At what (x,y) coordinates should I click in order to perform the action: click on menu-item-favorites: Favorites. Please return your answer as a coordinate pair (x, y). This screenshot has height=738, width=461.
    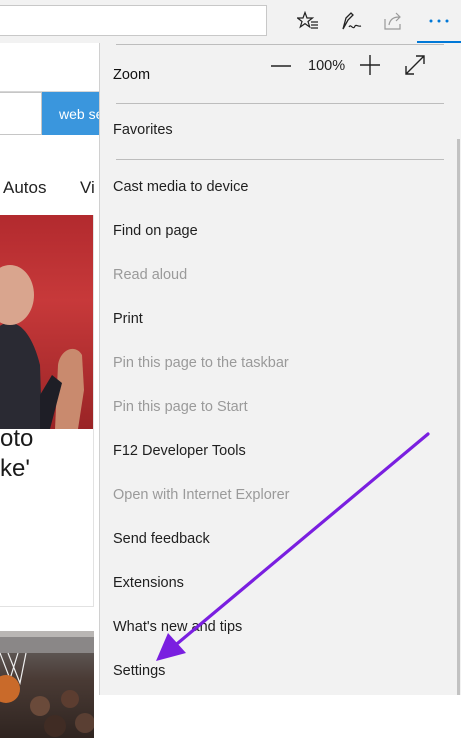
    Looking at the image, I should click on (278, 130).